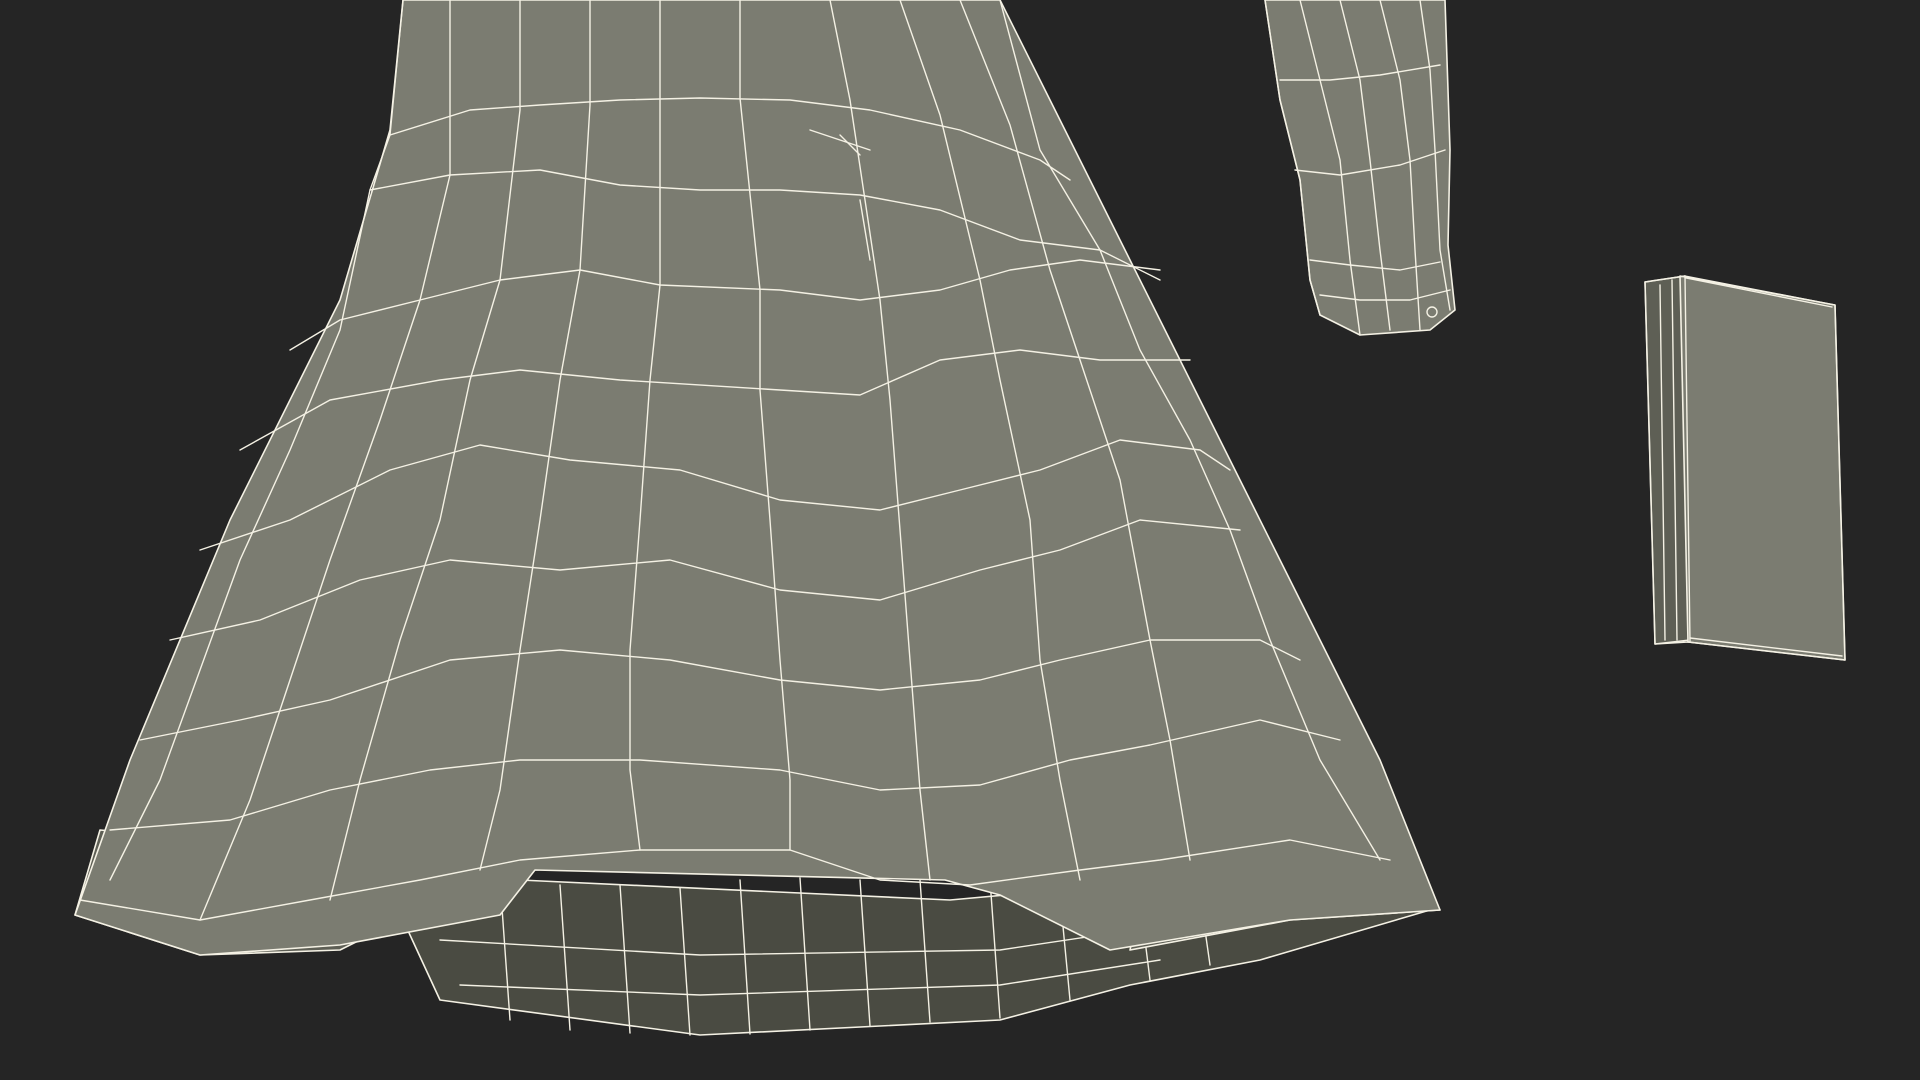 The height and width of the screenshot is (1080, 1920). Describe the element at coordinates (1762, 468) in the screenshot. I see `book-cover` at that location.